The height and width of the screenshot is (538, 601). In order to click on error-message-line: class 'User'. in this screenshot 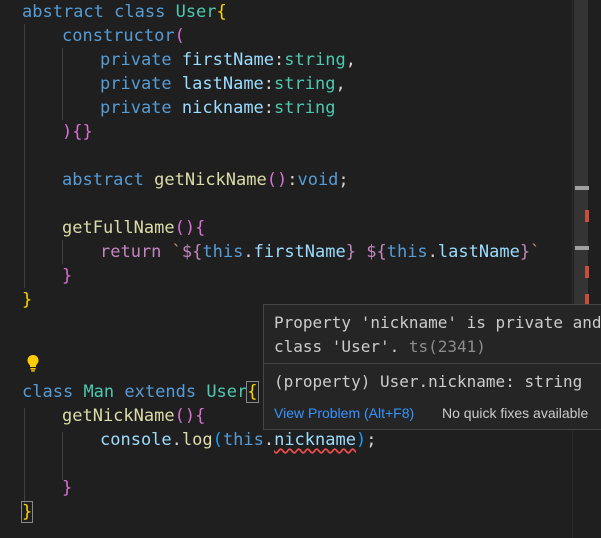, I will do `click(337, 346)`.